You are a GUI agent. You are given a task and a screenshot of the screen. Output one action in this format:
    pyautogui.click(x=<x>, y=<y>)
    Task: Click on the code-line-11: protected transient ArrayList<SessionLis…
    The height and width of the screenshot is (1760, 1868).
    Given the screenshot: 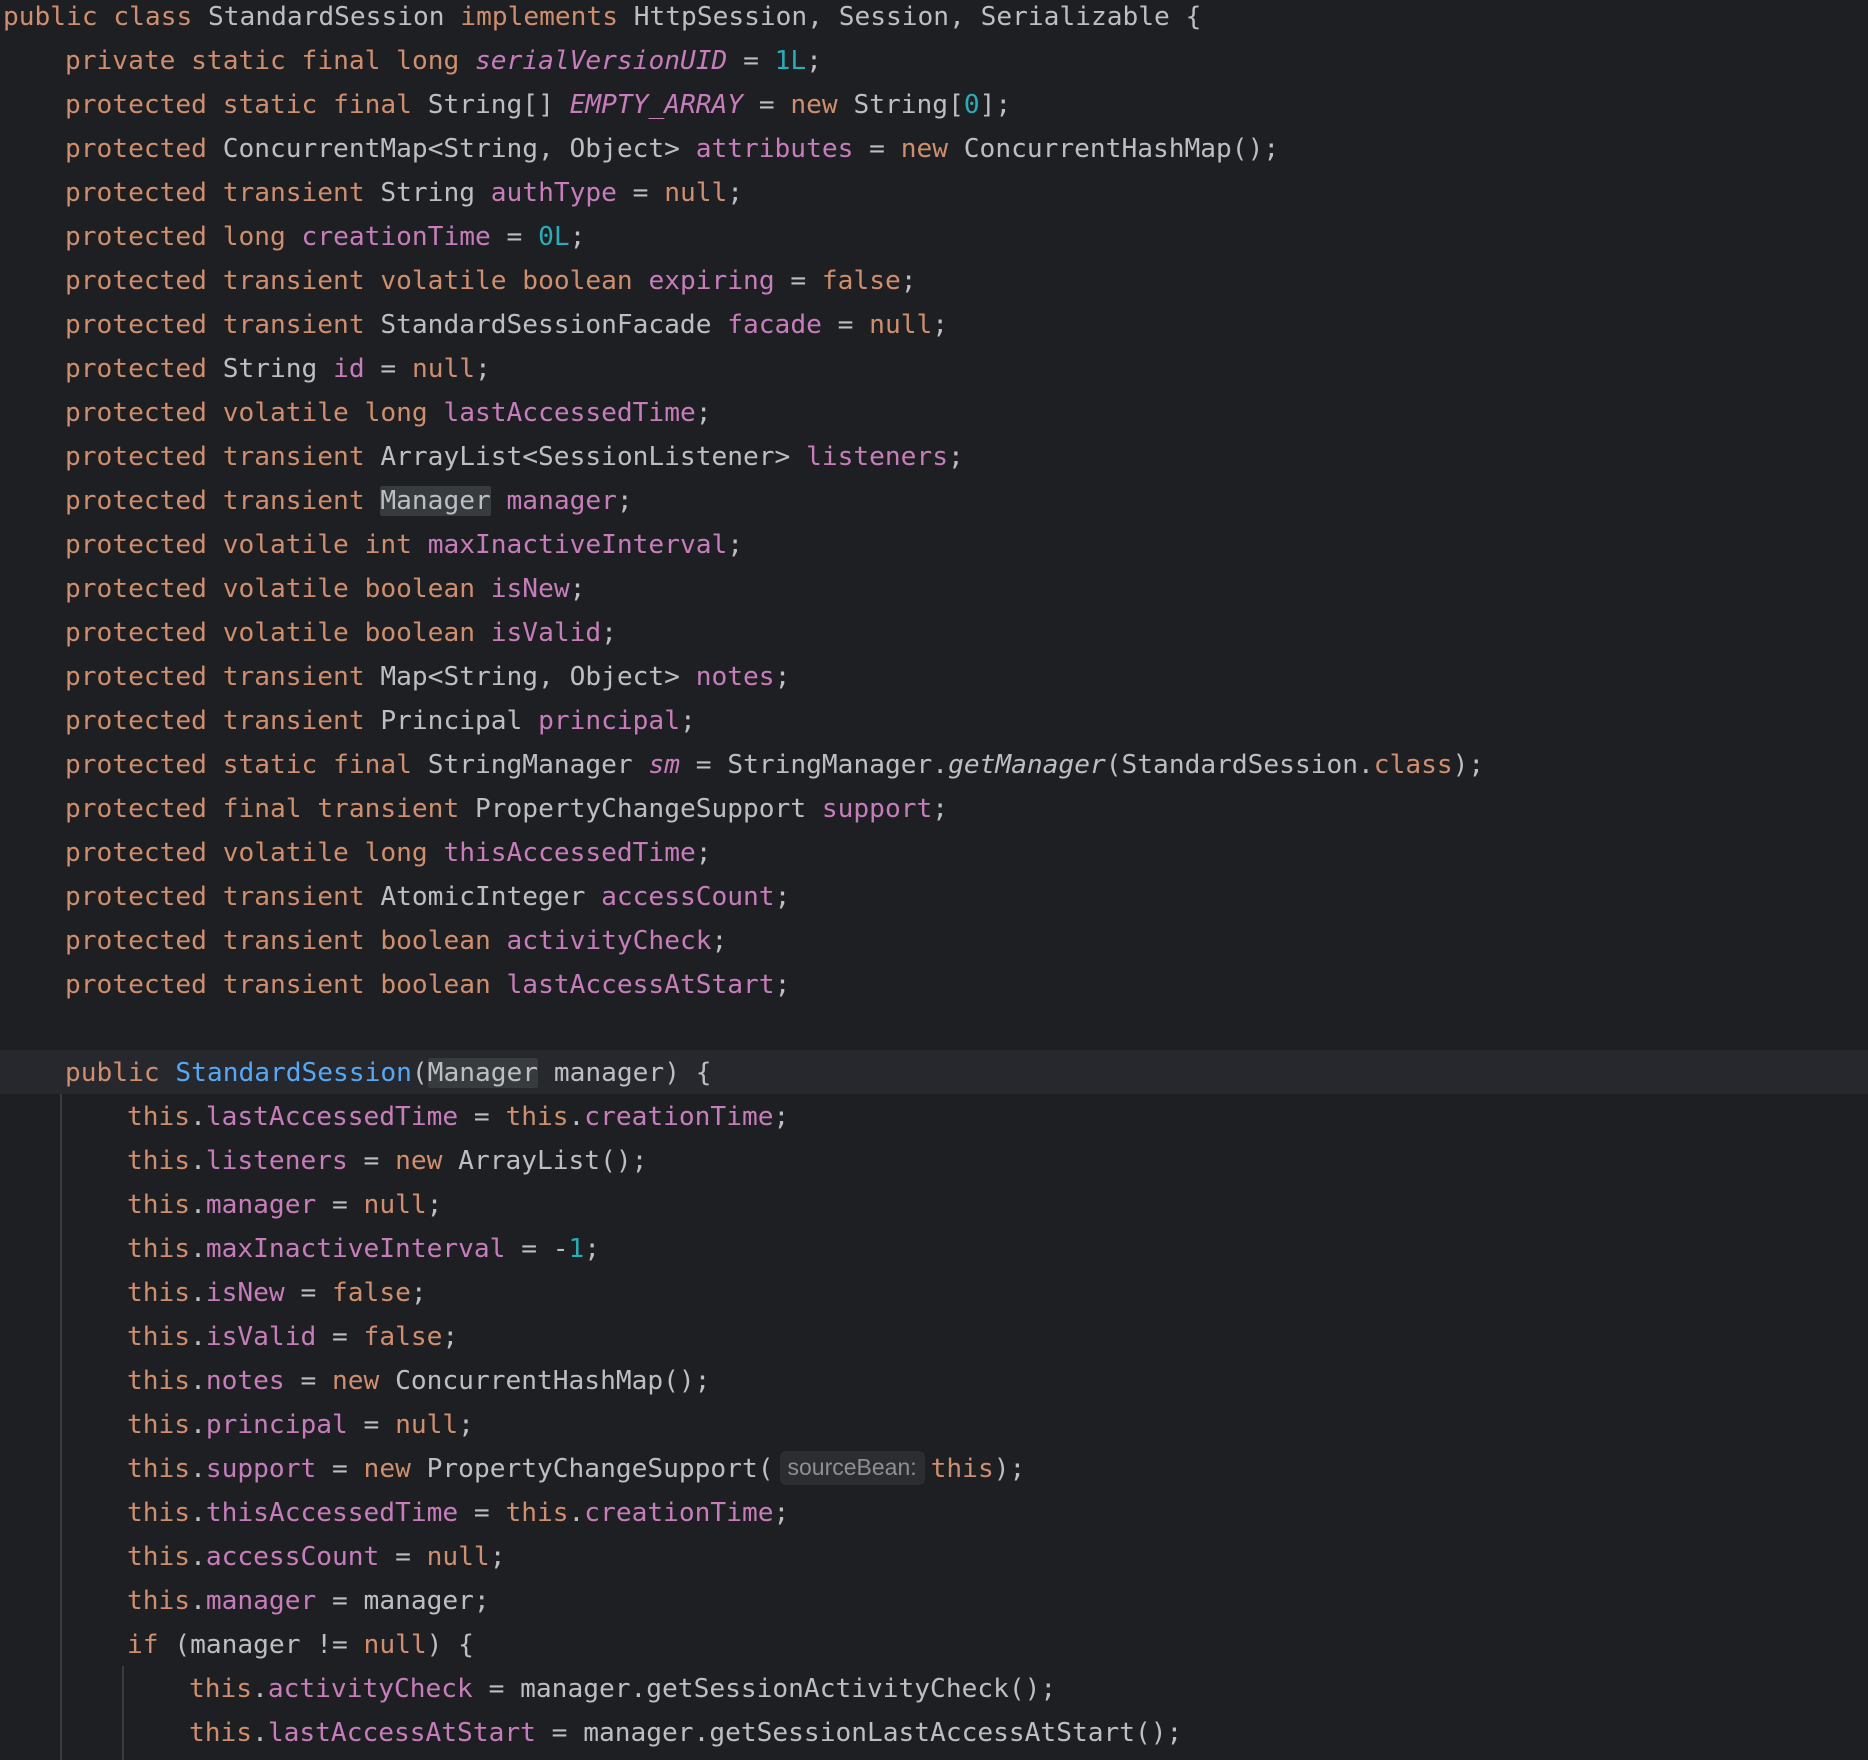 What is the action you would take?
    pyautogui.click(x=514, y=457)
    